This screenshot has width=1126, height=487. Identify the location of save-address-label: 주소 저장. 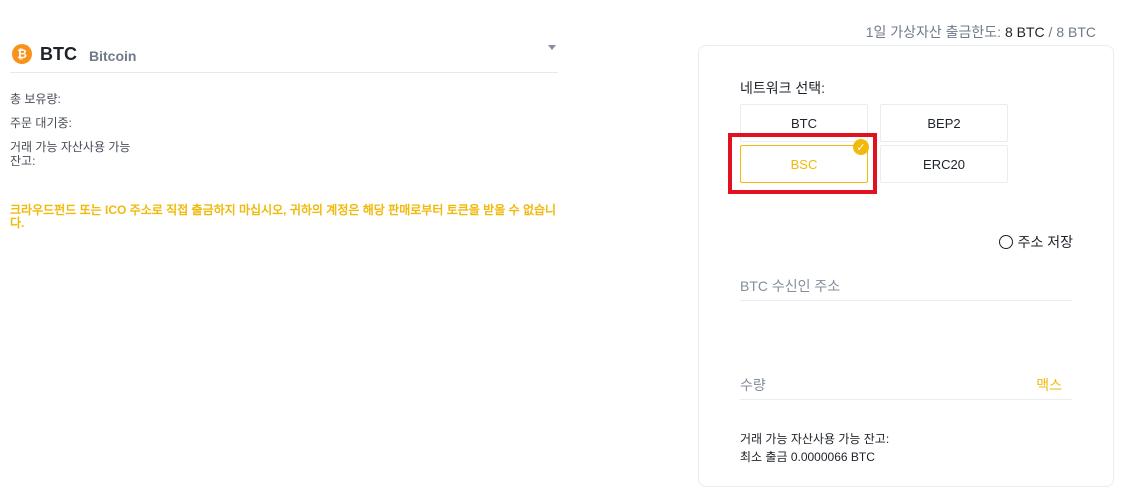
(1045, 242).